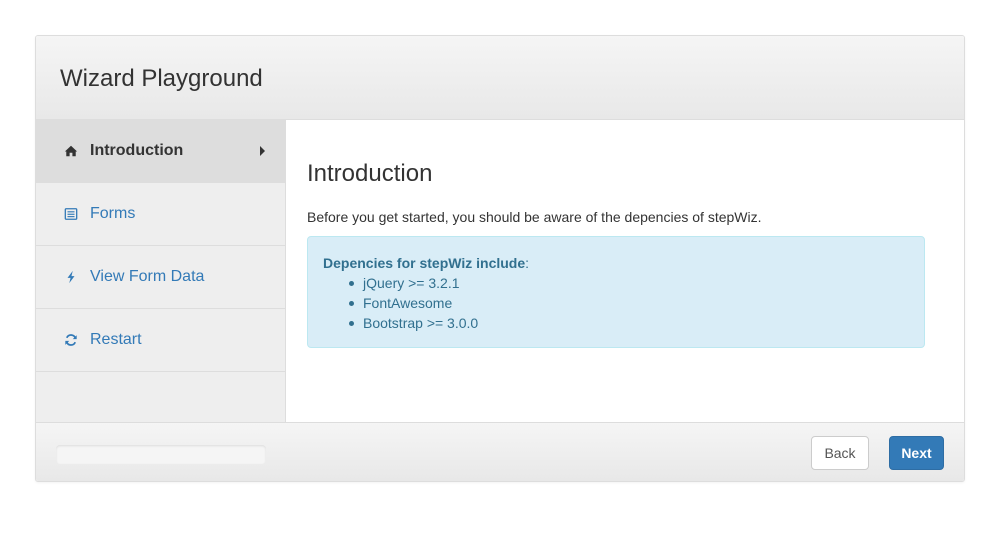 This screenshot has width=1008, height=551. I want to click on dependency-item: jQuery >= 3.2.1, so click(628, 283).